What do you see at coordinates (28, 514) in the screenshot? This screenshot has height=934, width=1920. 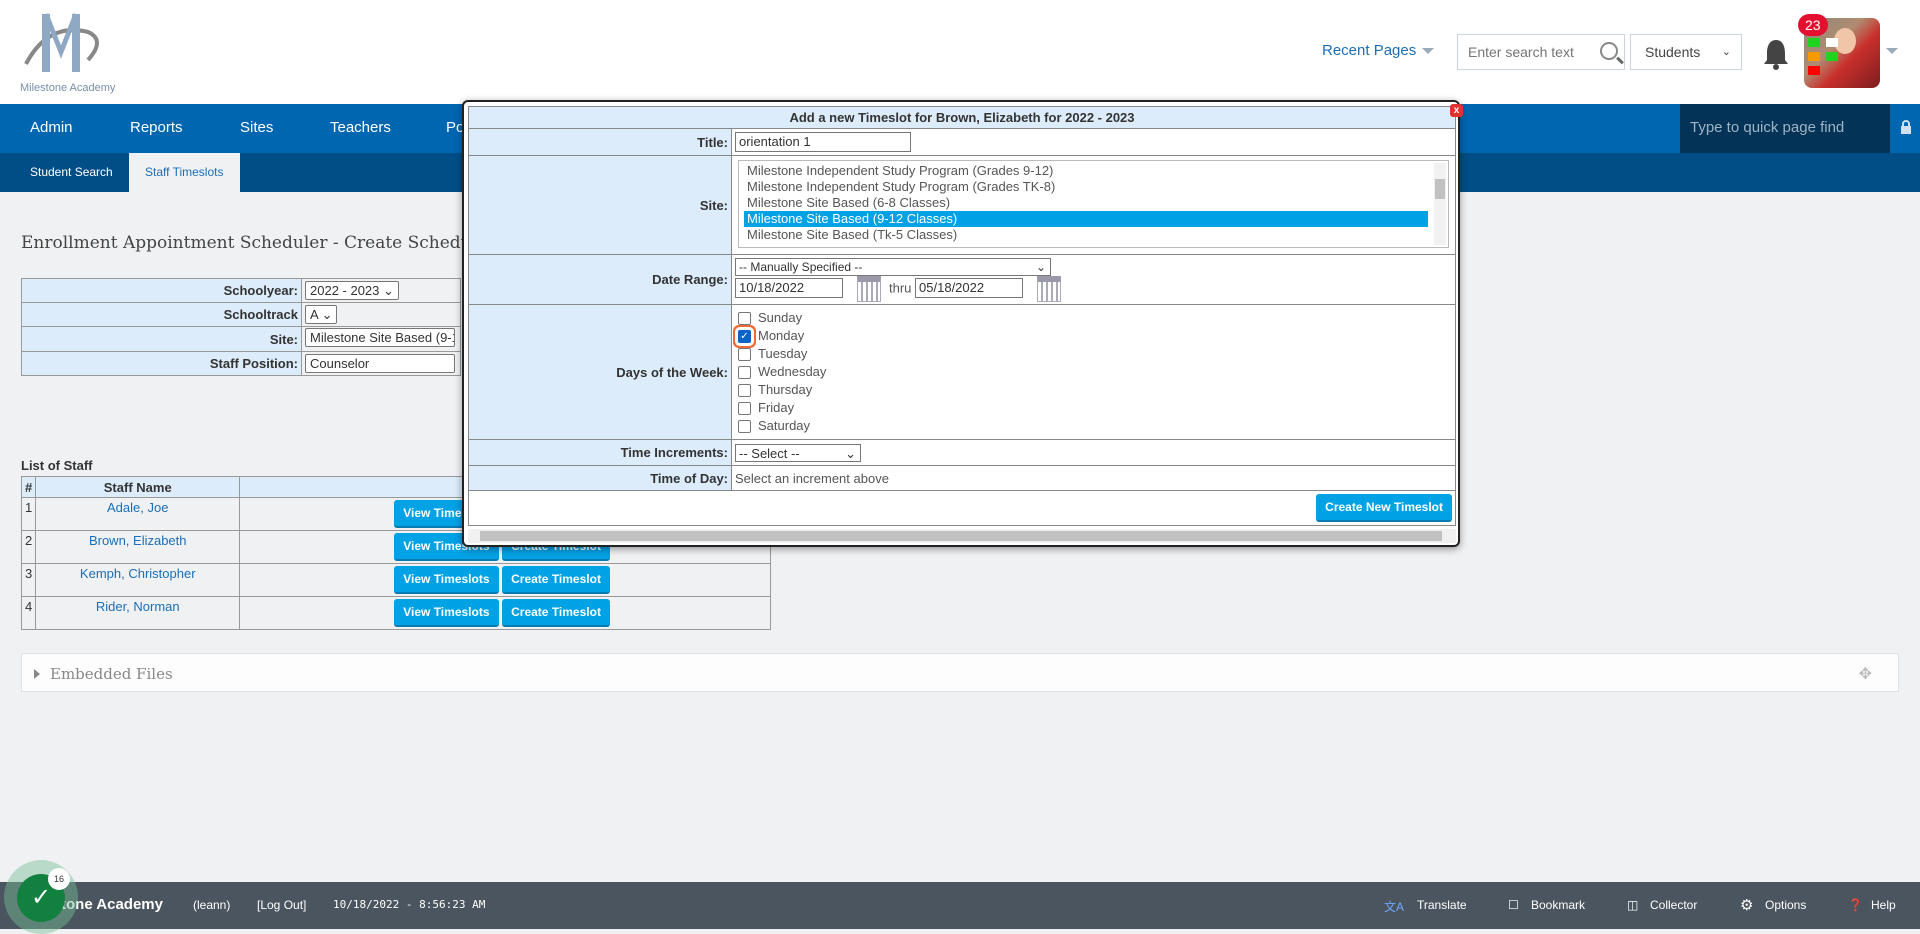 I see `row-number: 1` at bounding box center [28, 514].